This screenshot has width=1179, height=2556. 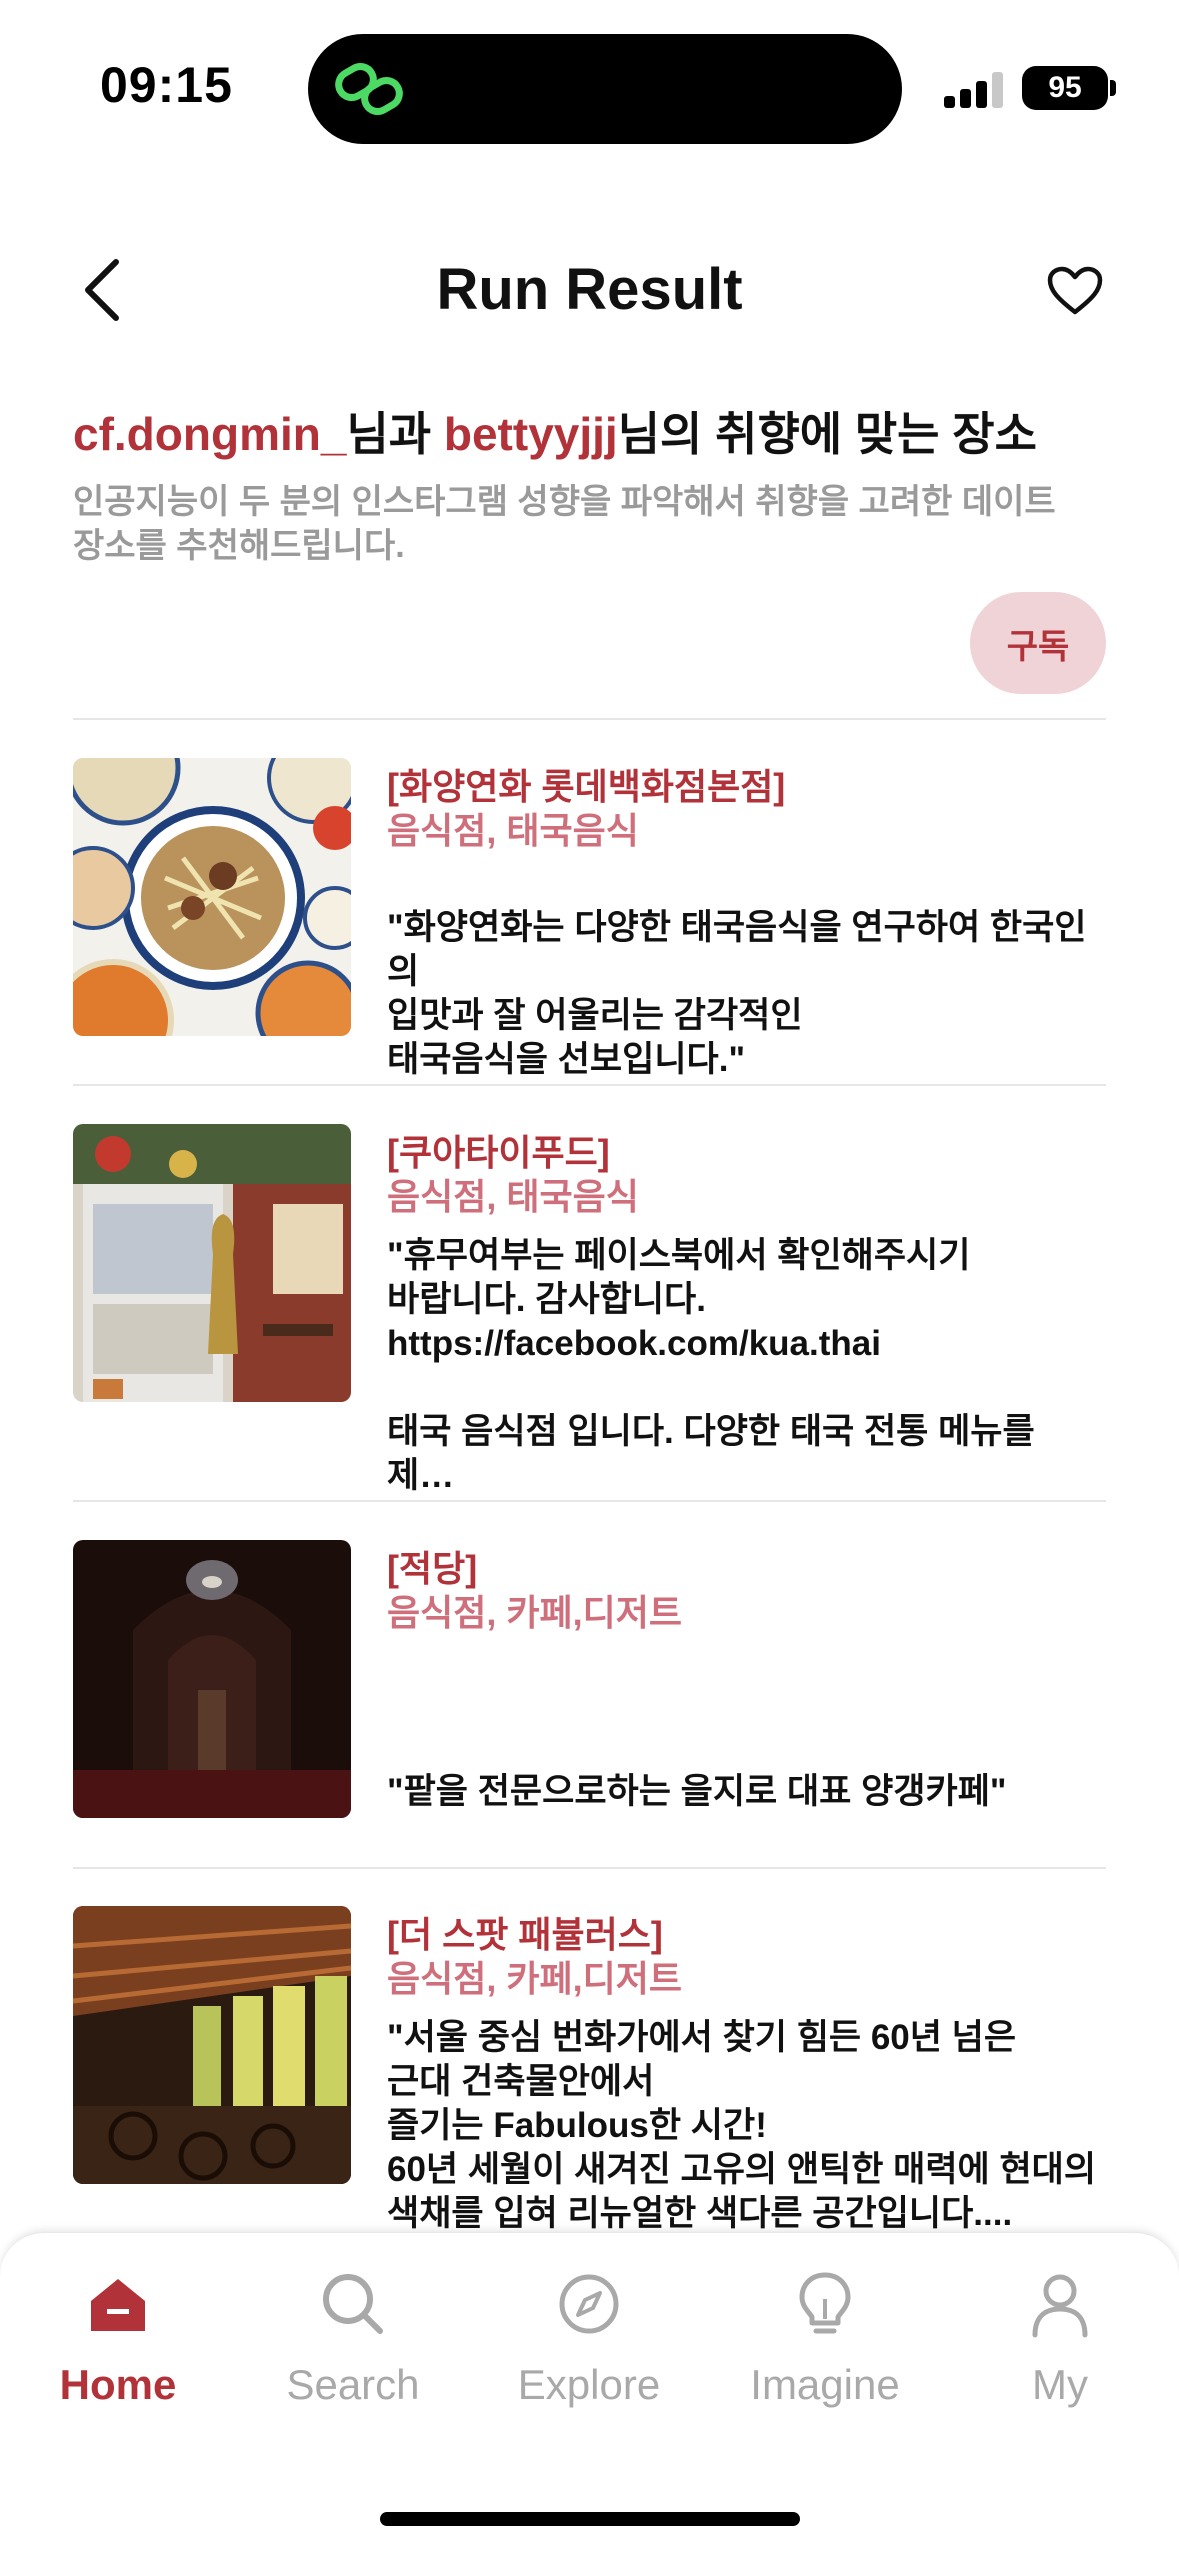 I want to click on tab-home: Home, so click(x=118, y=2349).